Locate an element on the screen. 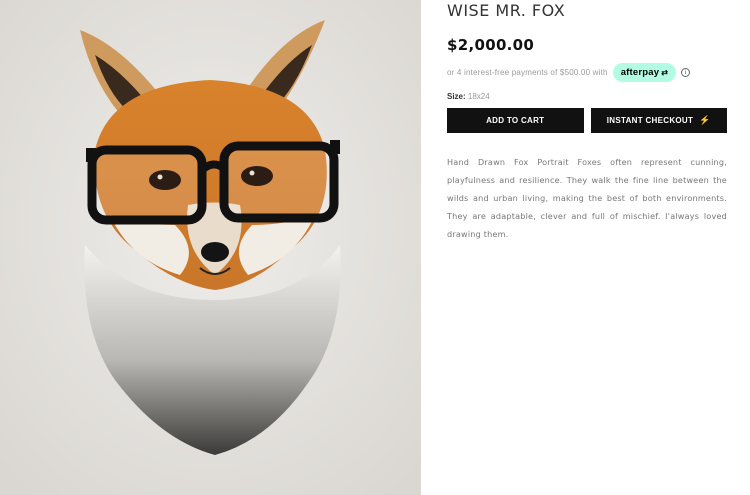 Image resolution: width=750 pixels, height=495 pixels. lightning-bolt-icon: ⚡ is located at coordinates (705, 120).